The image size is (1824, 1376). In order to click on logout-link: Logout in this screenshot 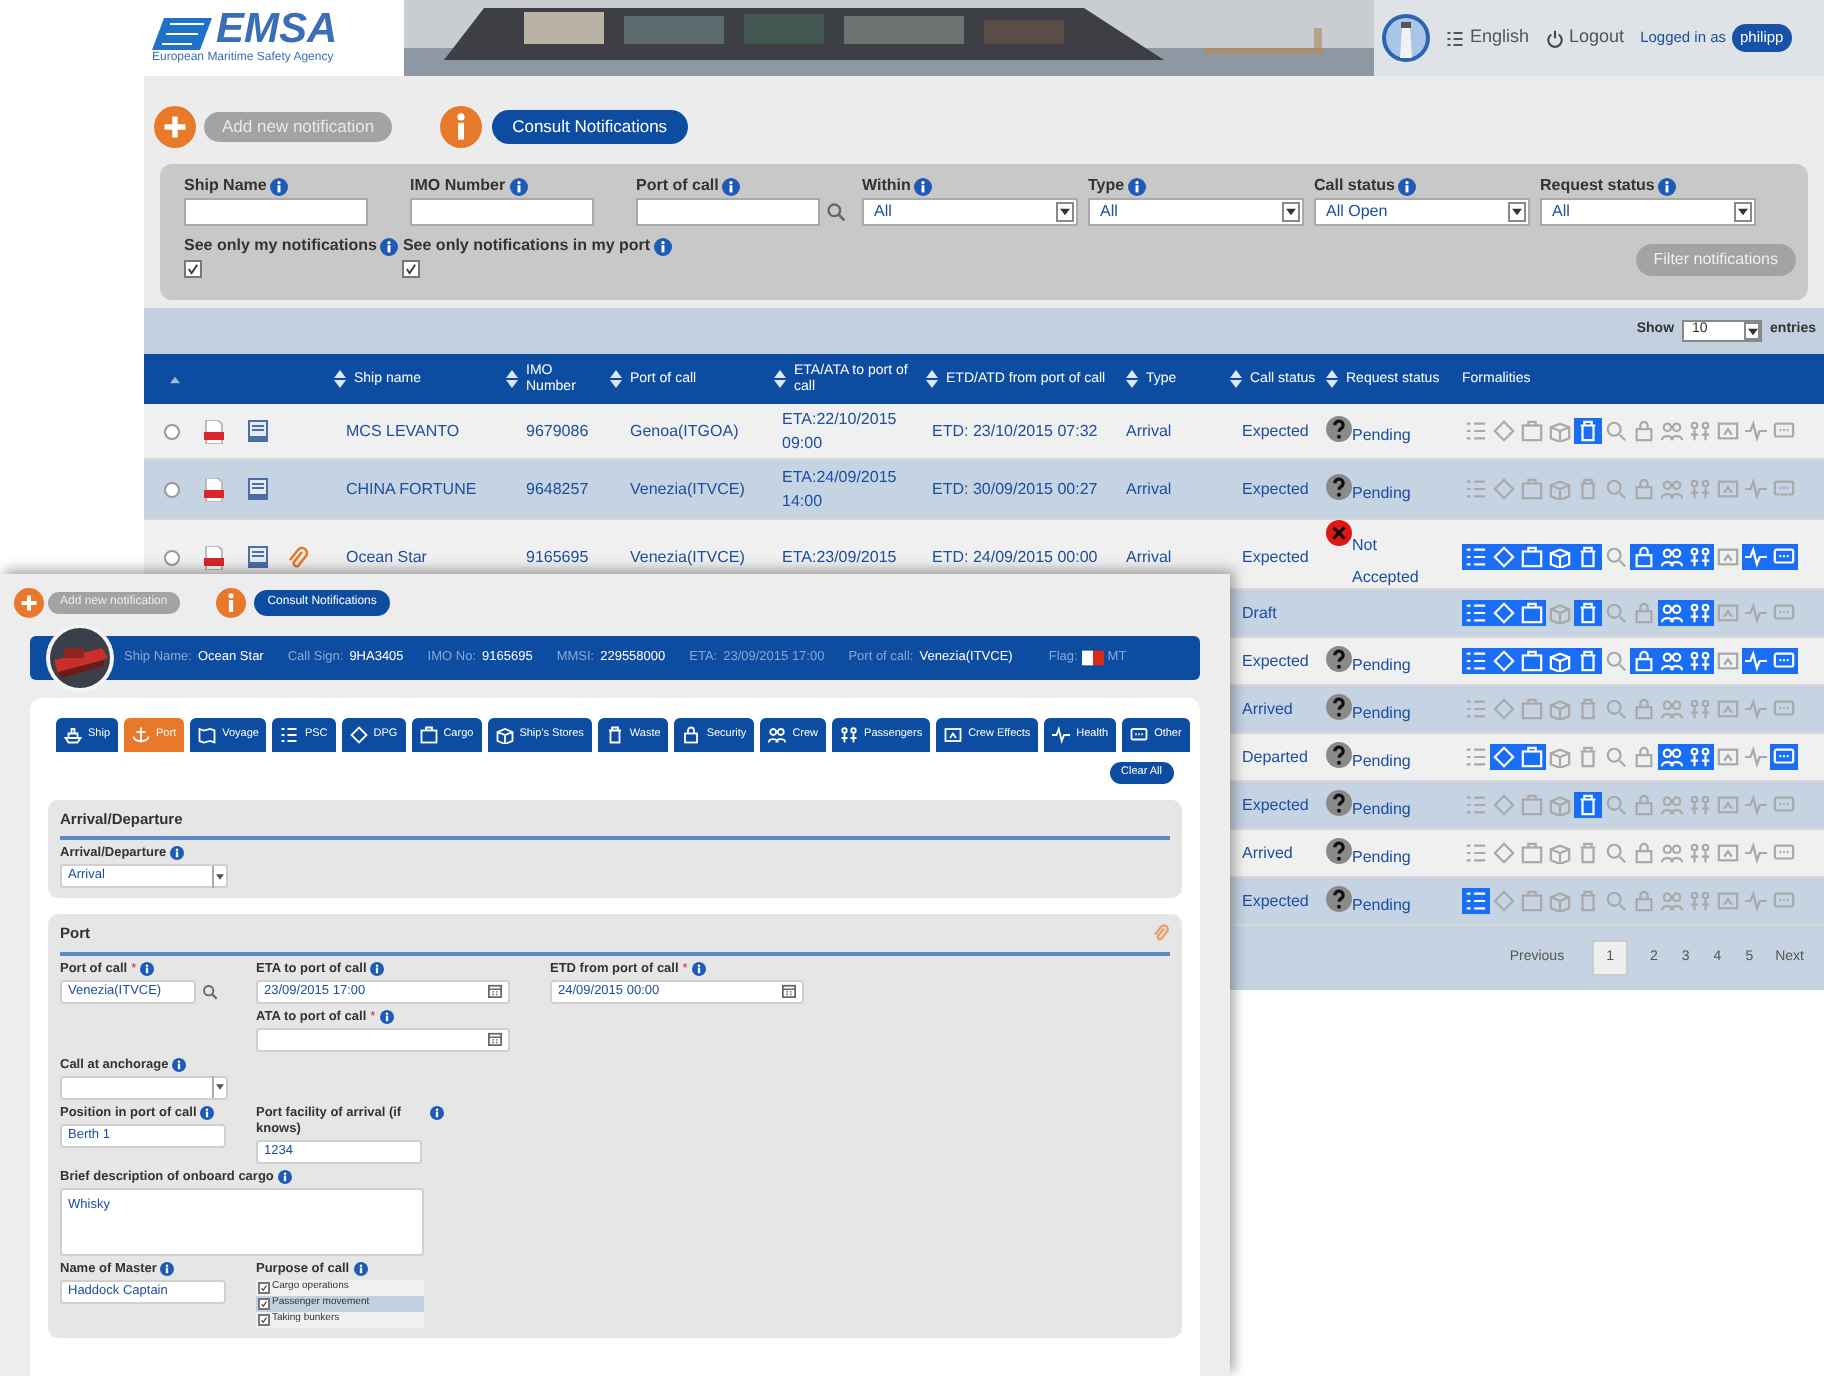, I will do `click(1597, 38)`.